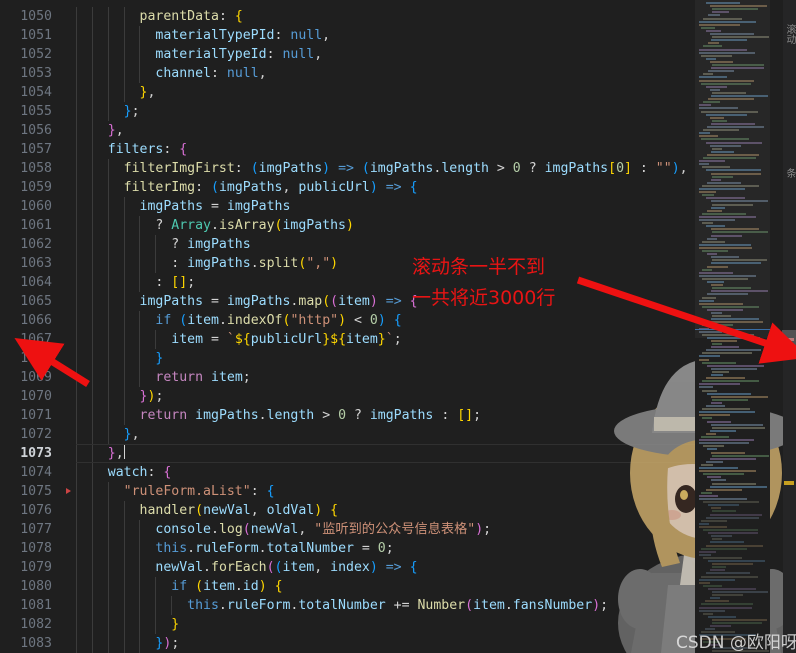 This screenshot has width=796, height=653. Describe the element at coordinates (484, 298) in the screenshot. I see `red-annotation-text: 一共将近3000行` at that location.